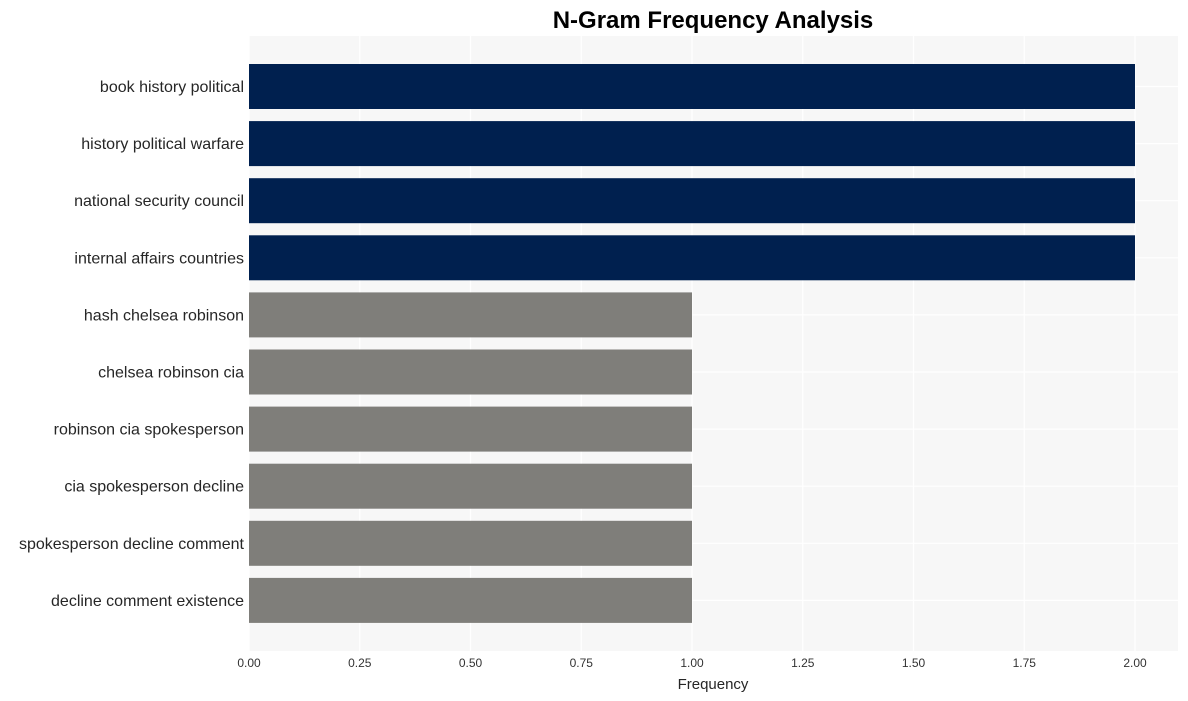 The image size is (1188, 701). What do you see at coordinates (803, 663) in the screenshot?
I see `x-tick-label: 1.25` at bounding box center [803, 663].